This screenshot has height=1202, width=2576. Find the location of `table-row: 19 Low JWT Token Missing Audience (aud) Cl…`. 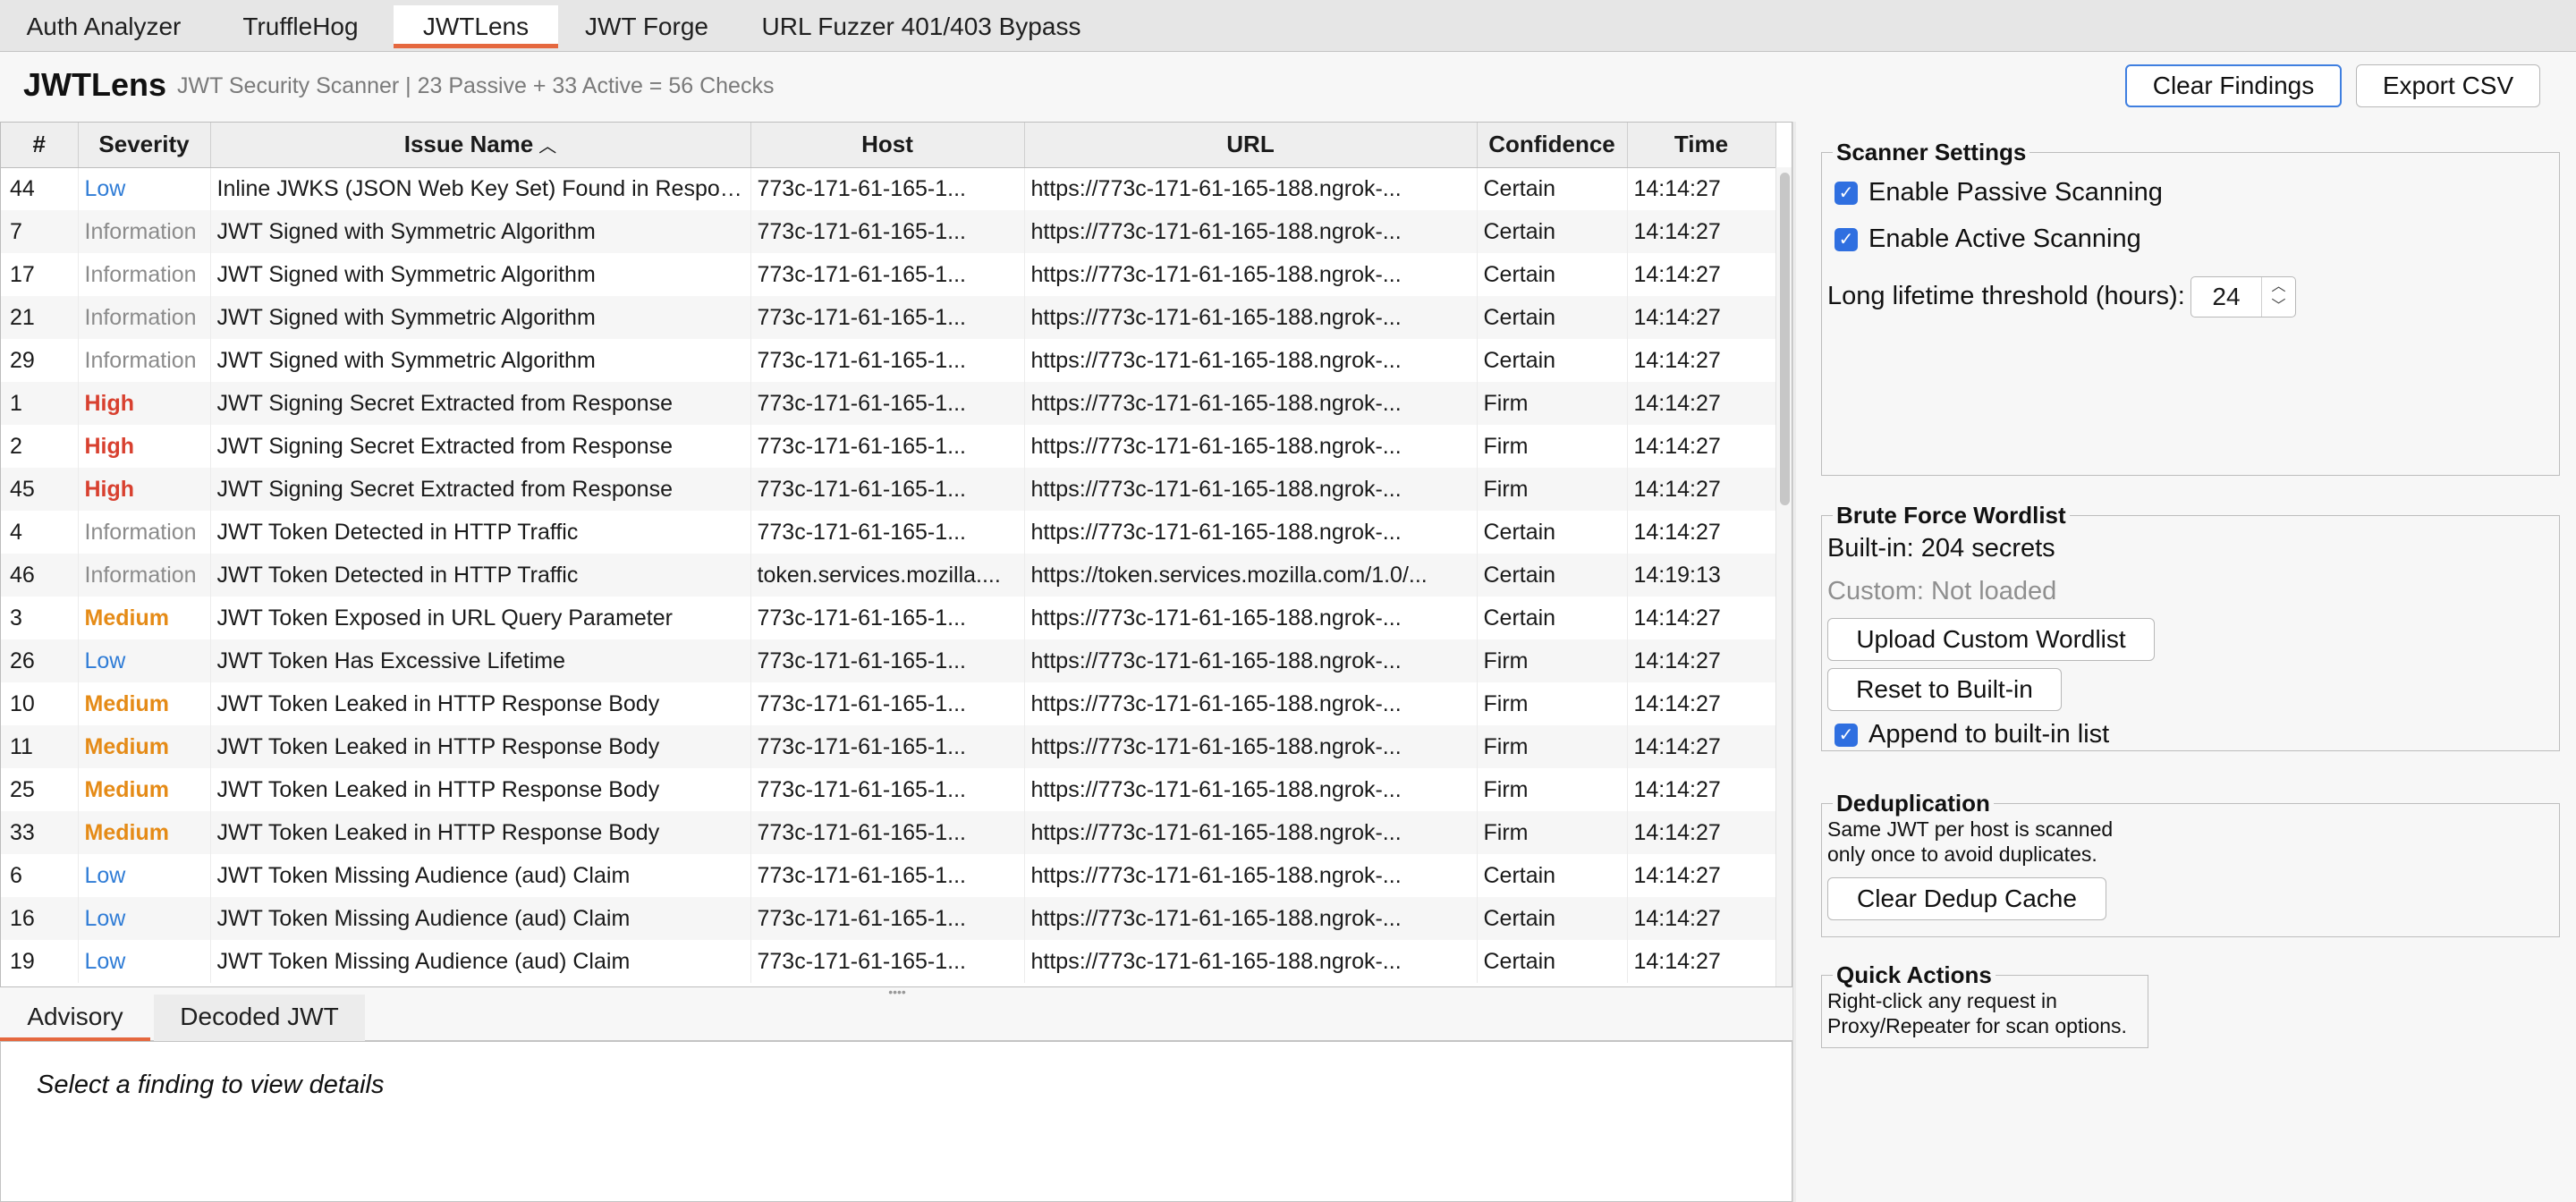

table-row: 19 Low JWT Token Missing Audience (aud) Cl… is located at coordinates (888, 961).